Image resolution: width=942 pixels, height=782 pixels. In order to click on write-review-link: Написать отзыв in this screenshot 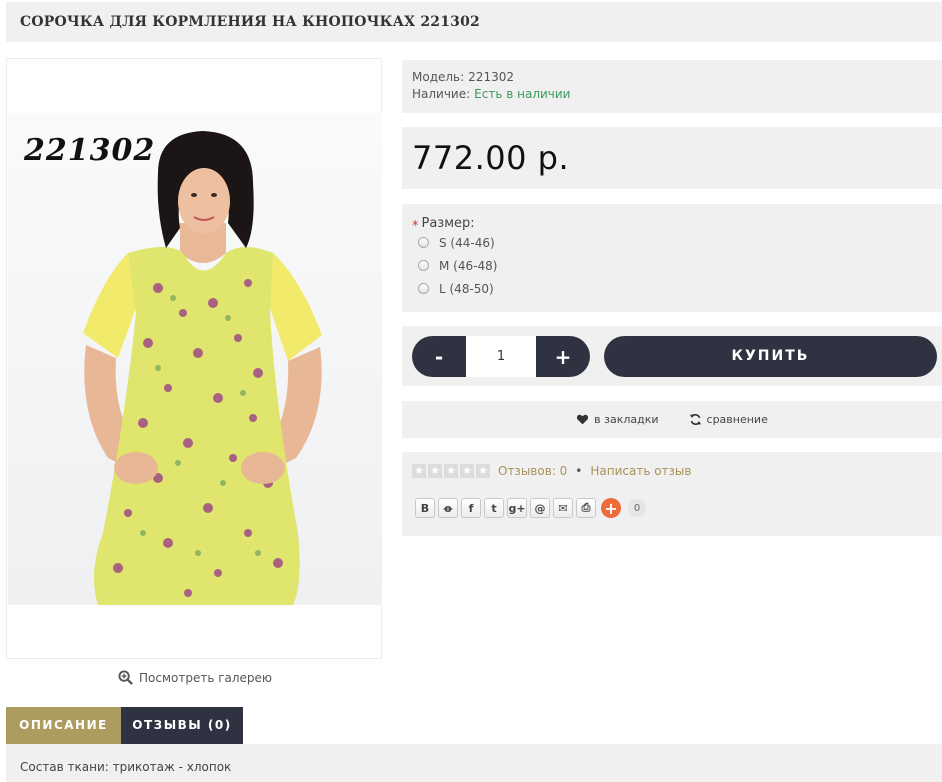, I will do `click(640, 471)`.